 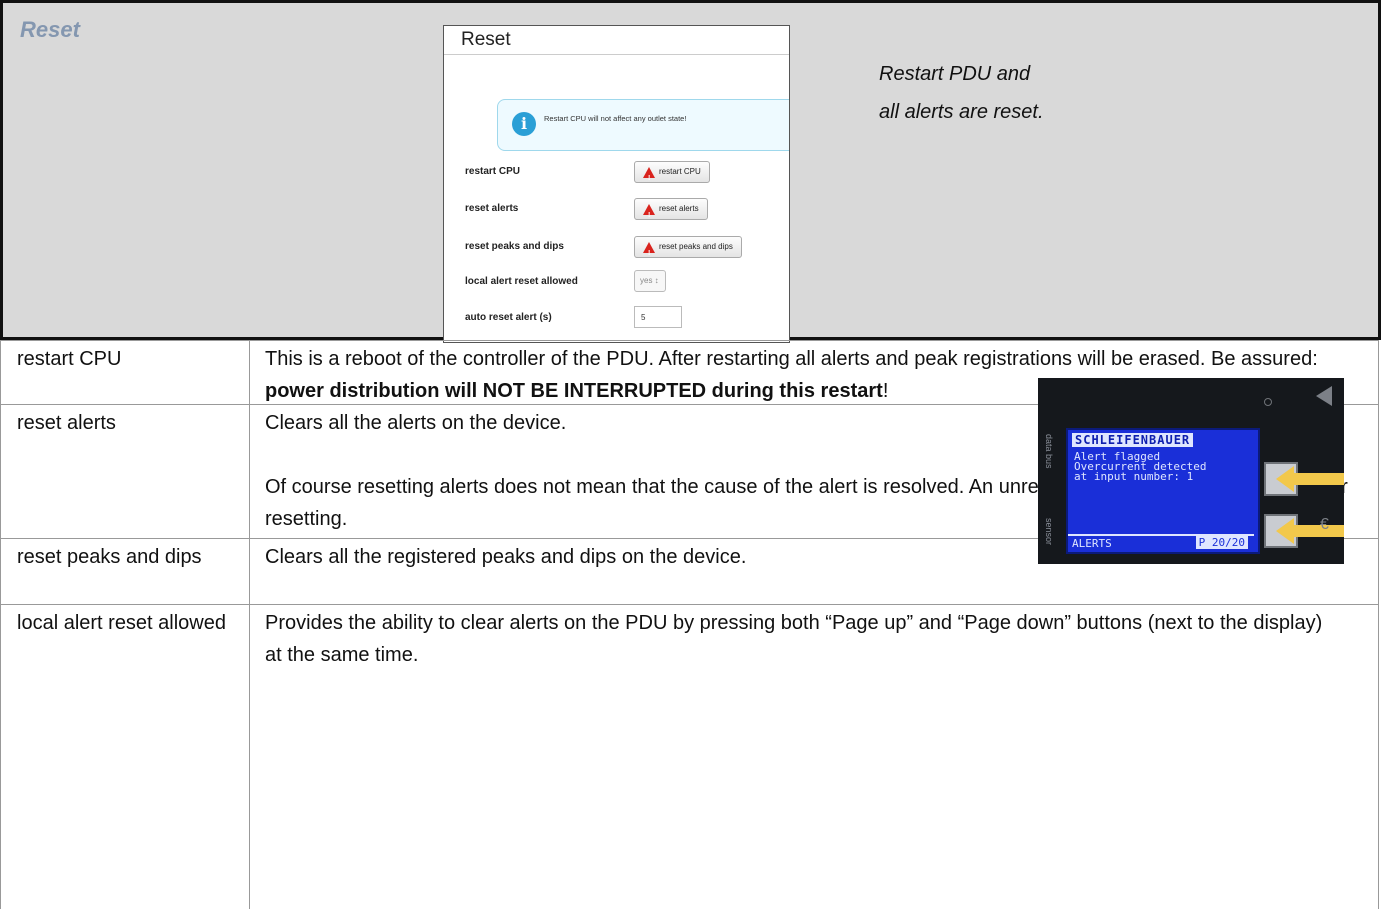 I want to click on auto-reset-input: 5, so click(x=658, y=317).